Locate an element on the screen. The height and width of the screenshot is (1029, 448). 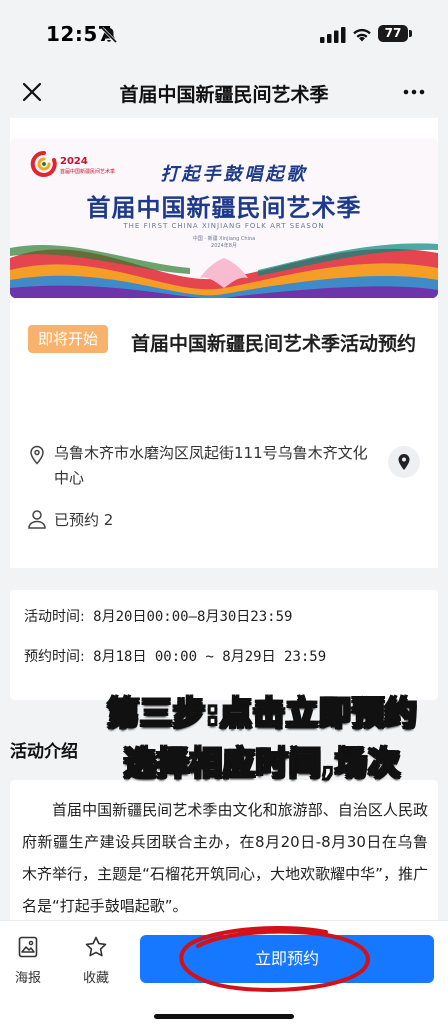
booking-time-row: 预约时间: 8月18日 00:00 ~ 8月29日 23:59 is located at coordinates (175, 656).